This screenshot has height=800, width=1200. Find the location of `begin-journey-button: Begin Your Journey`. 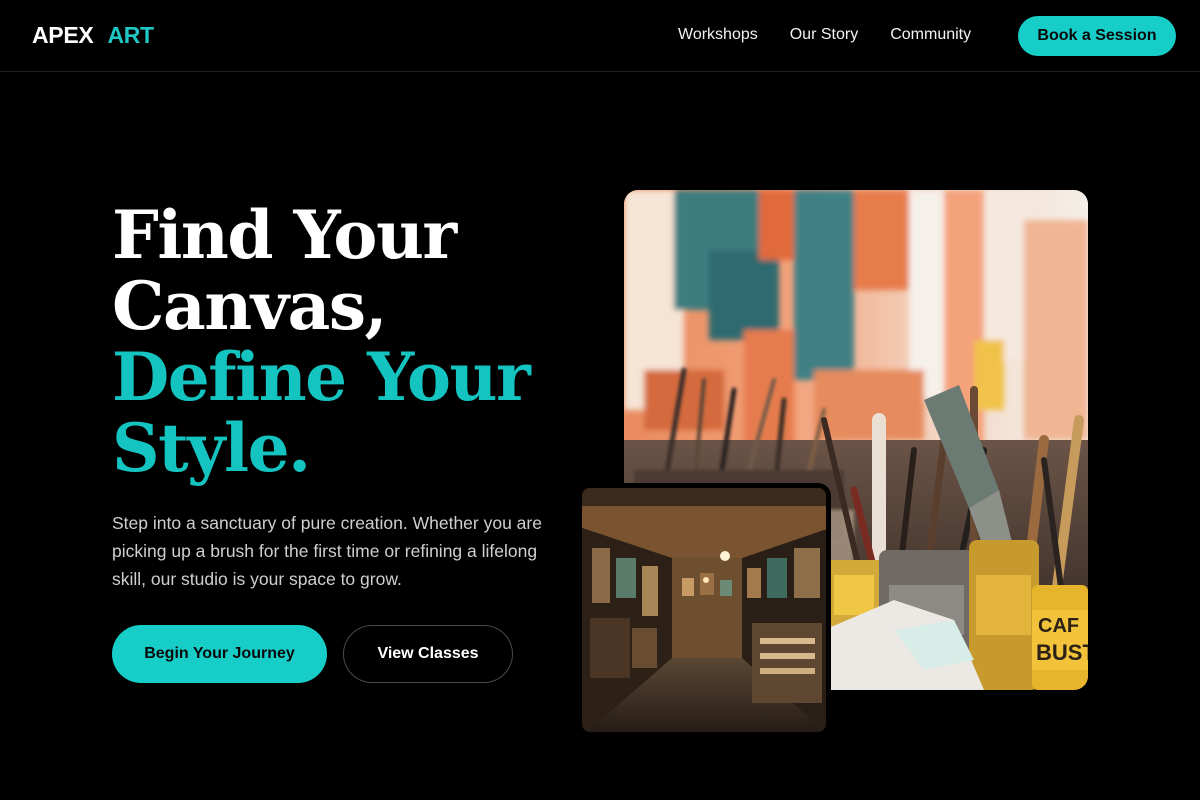

begin-journey-button: Begin Your Journey is located at coordinates (219, 654).